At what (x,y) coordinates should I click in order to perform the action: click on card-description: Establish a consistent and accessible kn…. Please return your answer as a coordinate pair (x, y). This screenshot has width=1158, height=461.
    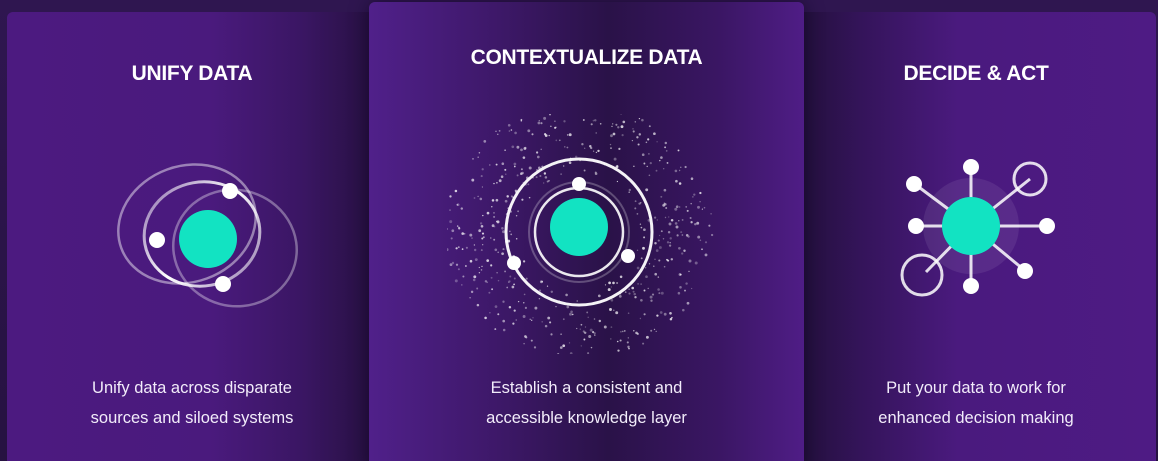
    Looking at the image, I should click on (586, 403).